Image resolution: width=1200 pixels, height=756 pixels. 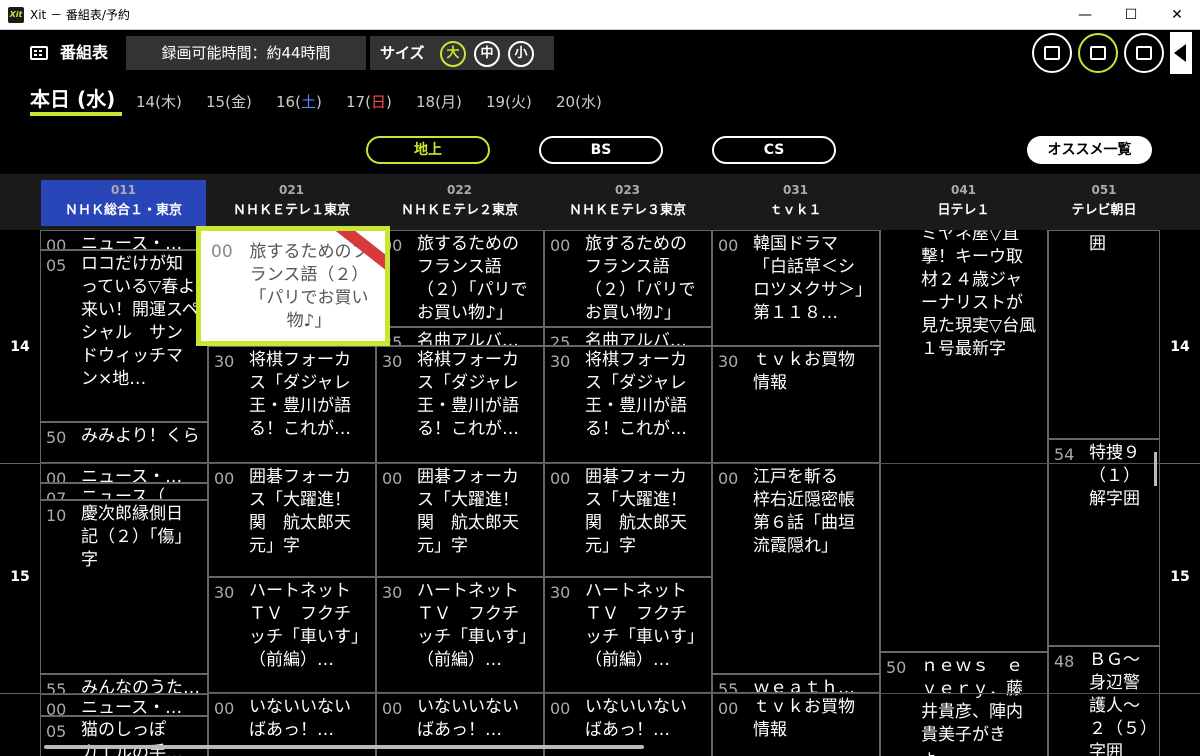 What do you see at coordinates (487, 54) in the screenshot?
I see `size-medium-button: 中` at bounding box center [487, 54].